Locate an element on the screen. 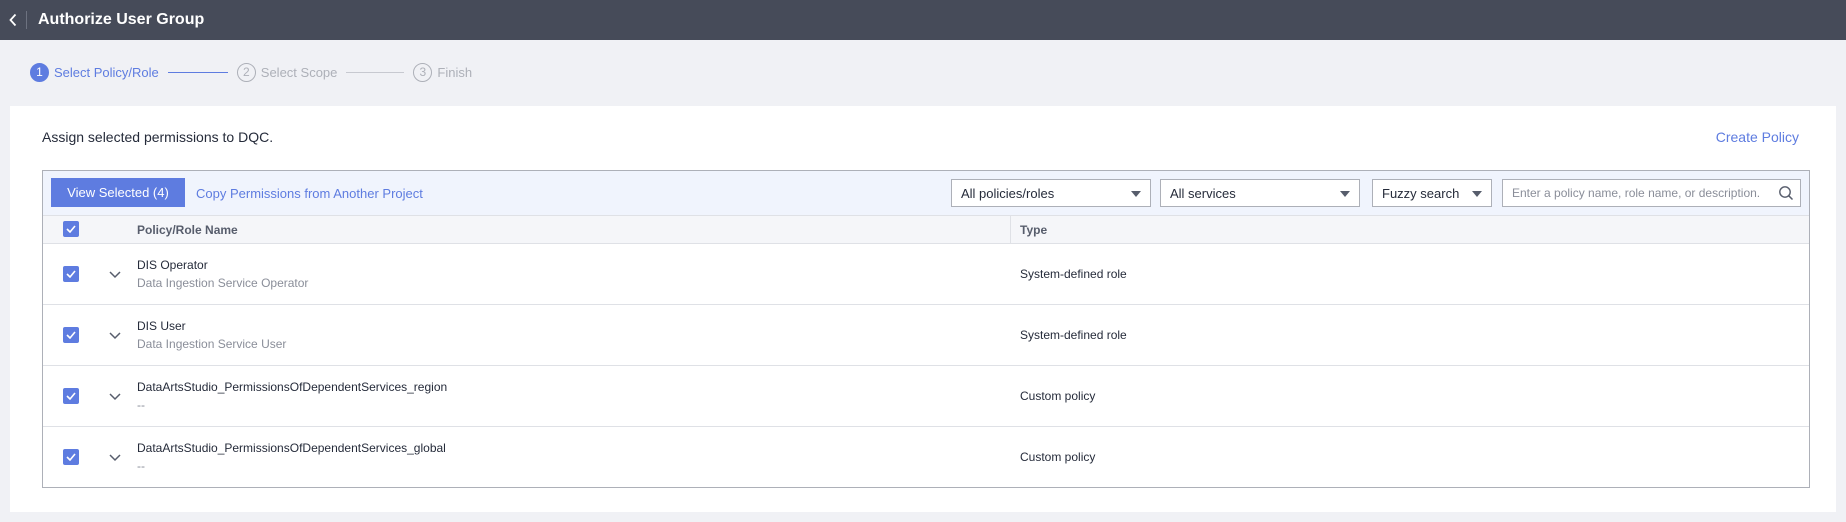  create-policy-link: Create Policy is located at coordinates (1757, 137).